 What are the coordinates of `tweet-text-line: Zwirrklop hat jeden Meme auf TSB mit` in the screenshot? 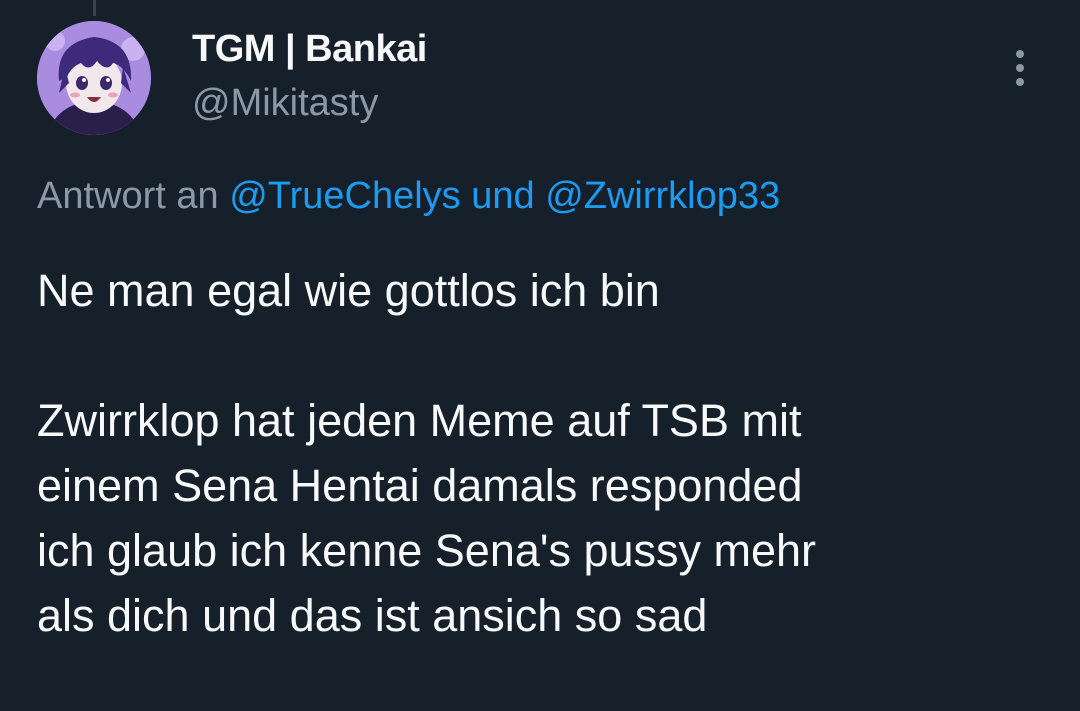 It's located at (419, 420).